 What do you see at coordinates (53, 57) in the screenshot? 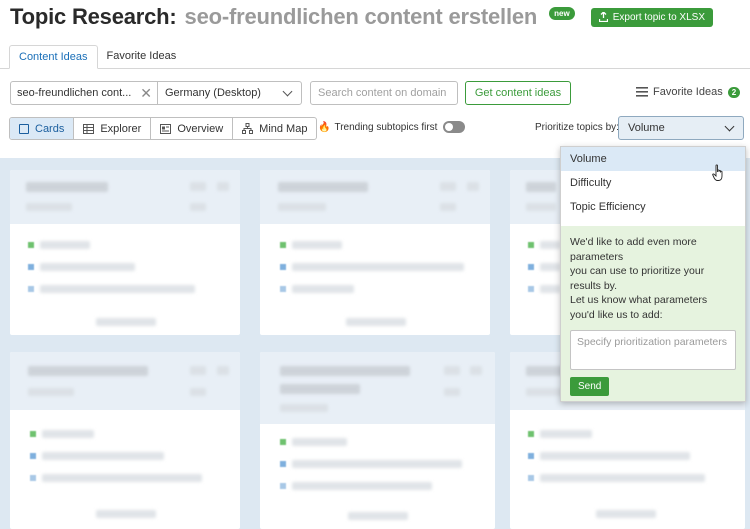
I see `tab-content-ideas: Content Ideas` at bounding box center [53, 57].